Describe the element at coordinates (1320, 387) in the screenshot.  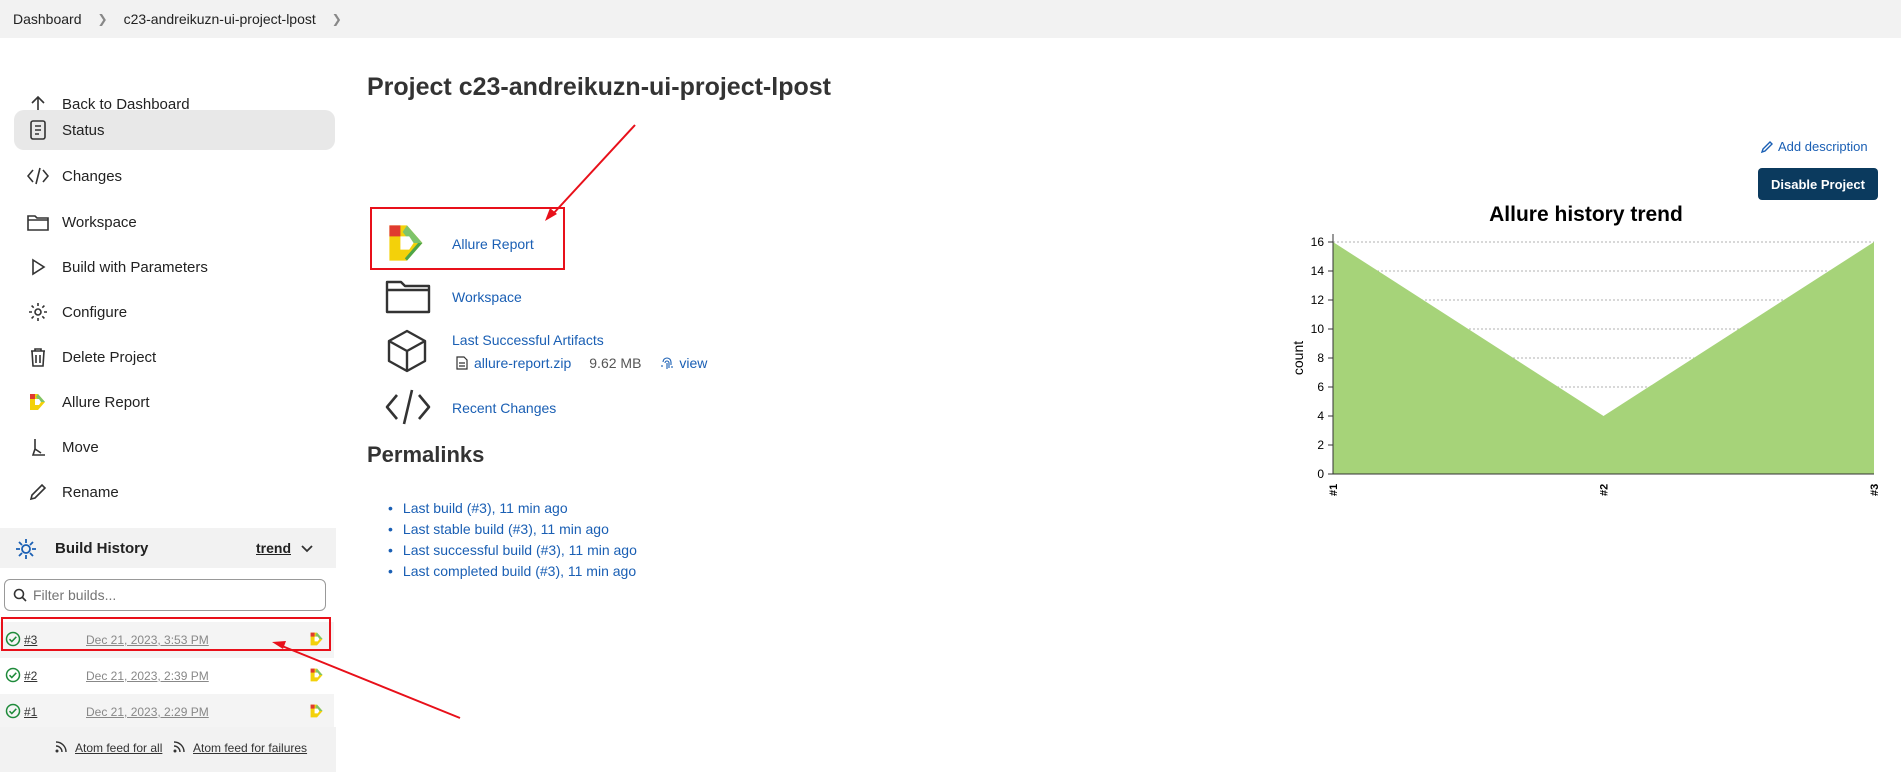
I see `y-tick-label: 6` at that location.